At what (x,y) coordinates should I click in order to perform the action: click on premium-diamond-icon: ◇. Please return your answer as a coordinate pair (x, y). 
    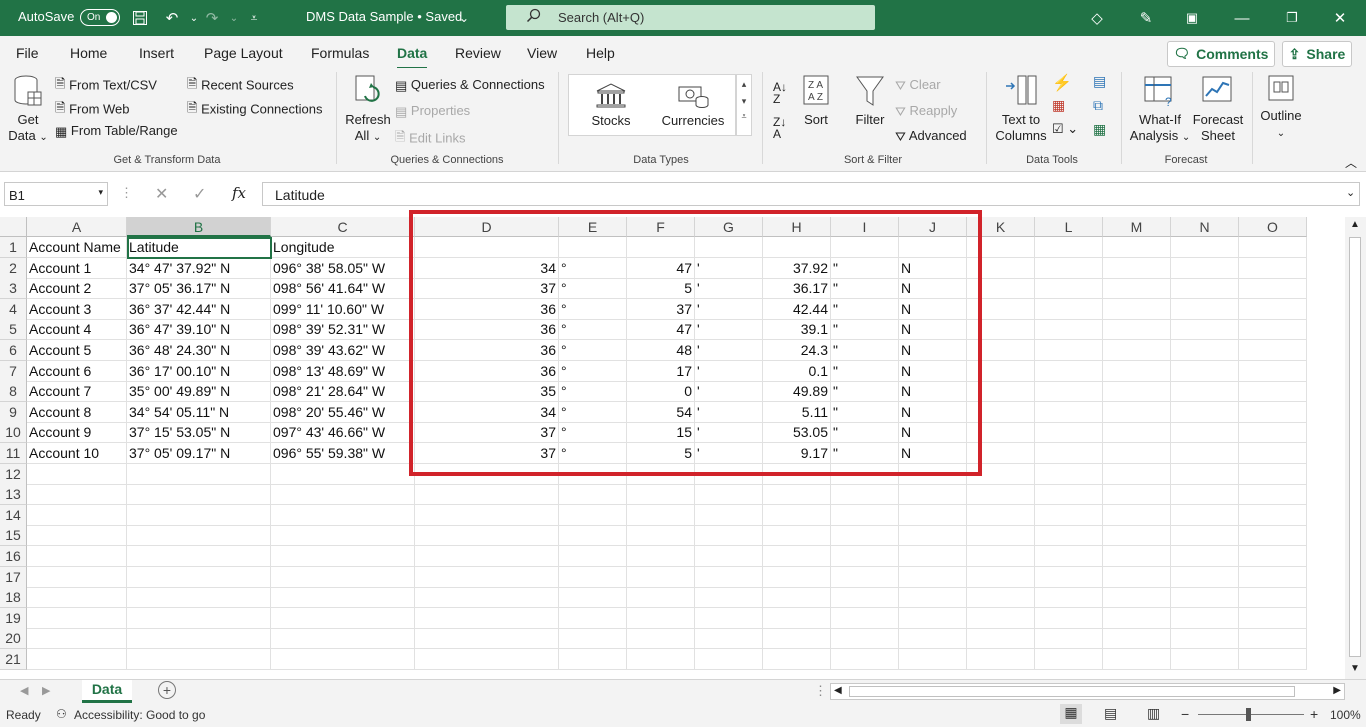
    Looking at the image, I should click on (1097, 18).